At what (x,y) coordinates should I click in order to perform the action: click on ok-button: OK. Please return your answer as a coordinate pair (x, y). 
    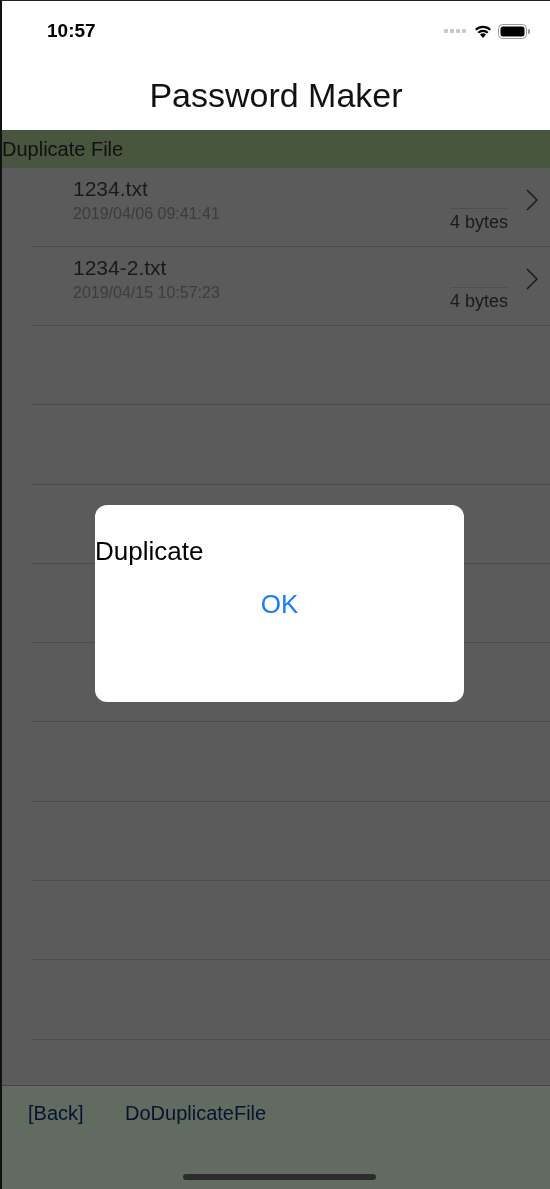
    Looking at the image, I should click on (279, 604).